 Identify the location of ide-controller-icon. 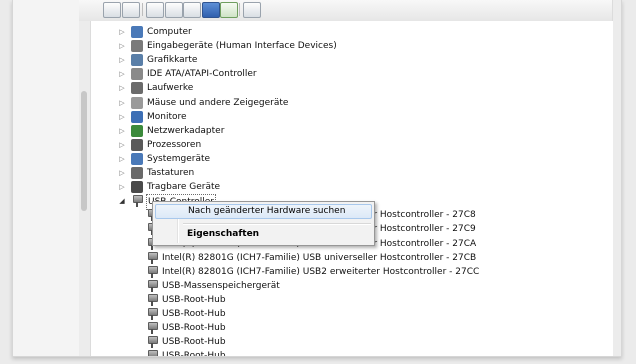
(137, 74).